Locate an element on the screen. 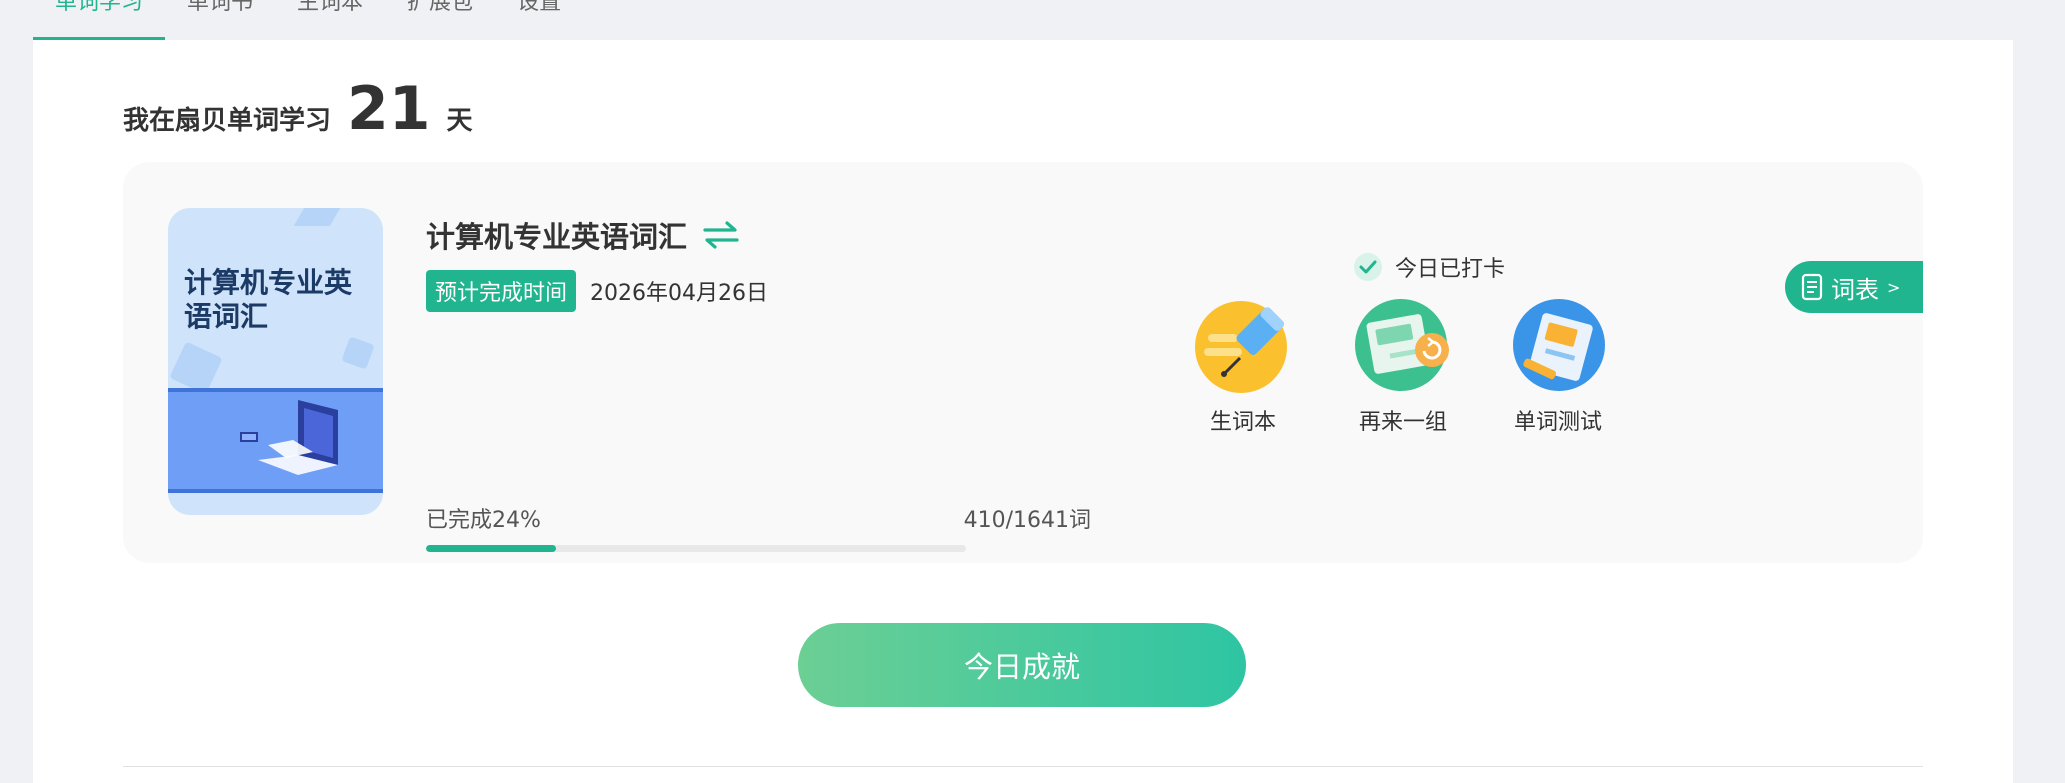 This screenshot has height=783, width=2065. book-cover: 计算机专业英语词汇 is located at coordinates (275, 361).